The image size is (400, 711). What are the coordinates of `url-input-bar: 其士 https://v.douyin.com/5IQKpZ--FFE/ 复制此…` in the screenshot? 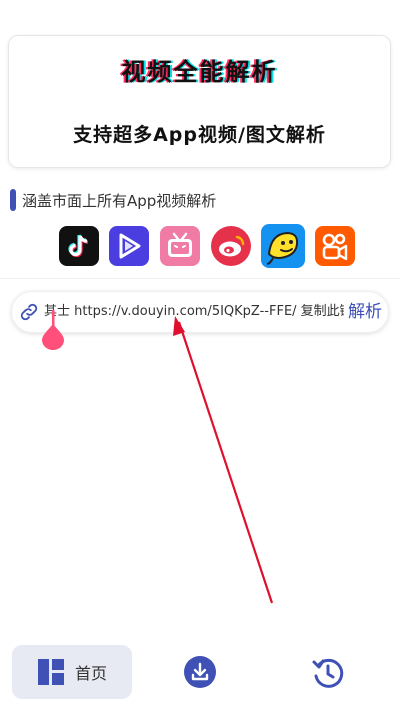 It's located at (200, 312).